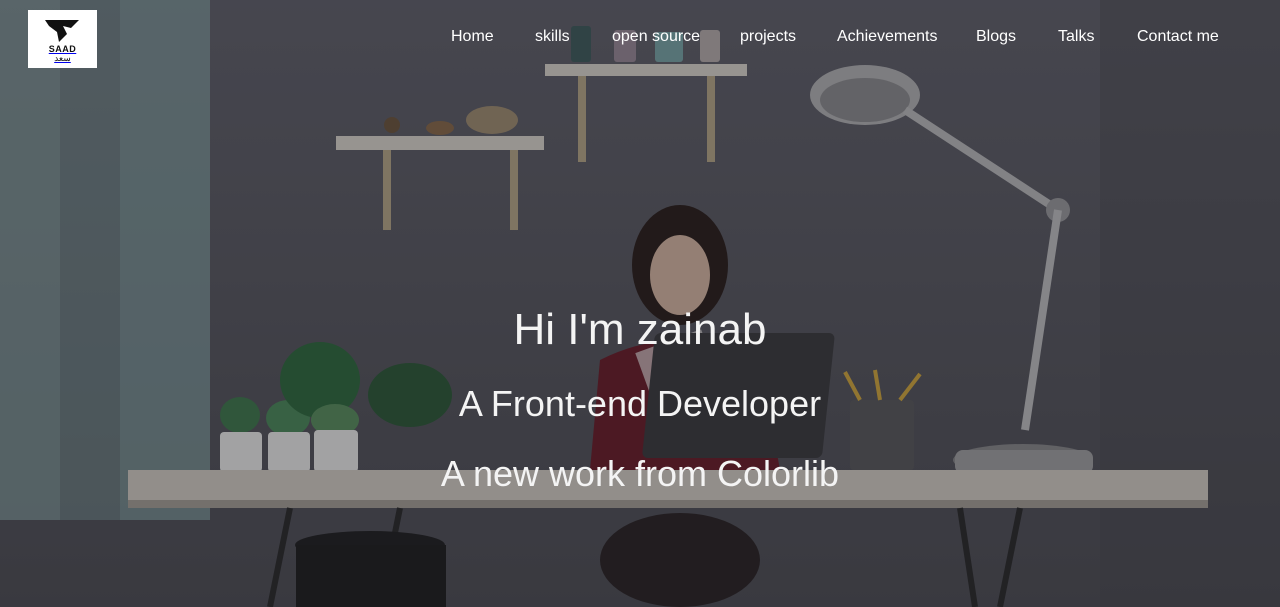 This screenshot has height=607, width=1280. Describe the element at coordinates (640, 473) in the screenshot. I see `hero-tagline: A new work from Colorlib` at that location.